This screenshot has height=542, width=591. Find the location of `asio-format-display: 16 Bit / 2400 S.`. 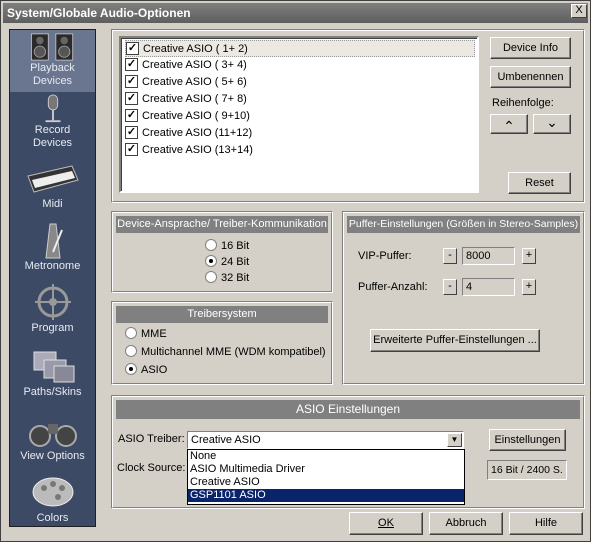

asio-format-display: 16 Bit / 2400 S. is located at coordinates (527, 470).